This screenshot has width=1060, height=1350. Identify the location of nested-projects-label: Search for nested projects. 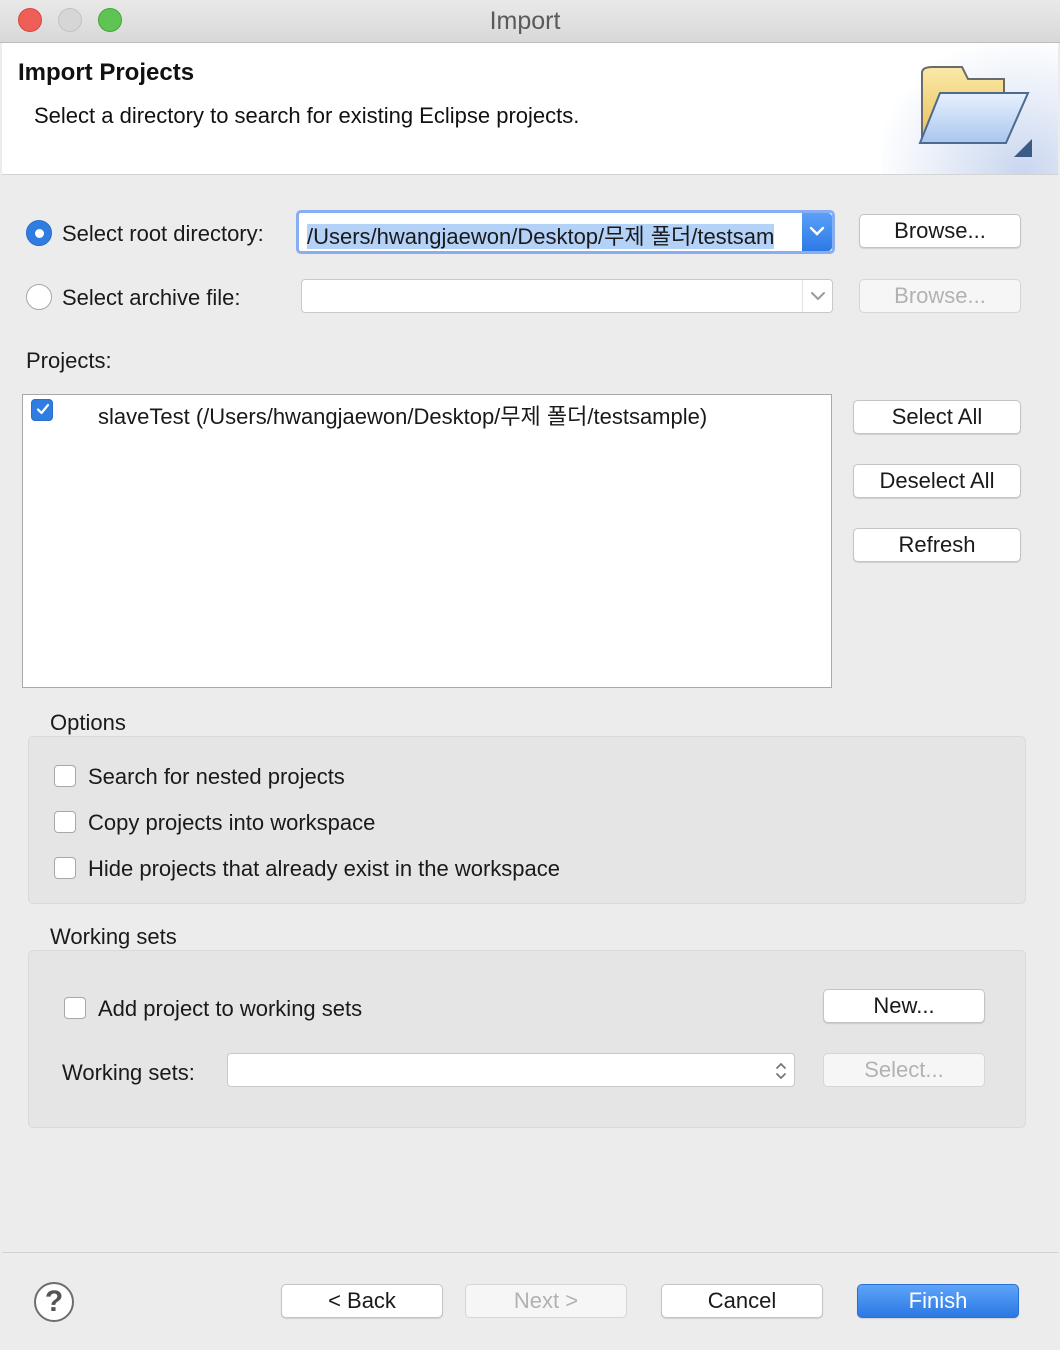
(216, 777).